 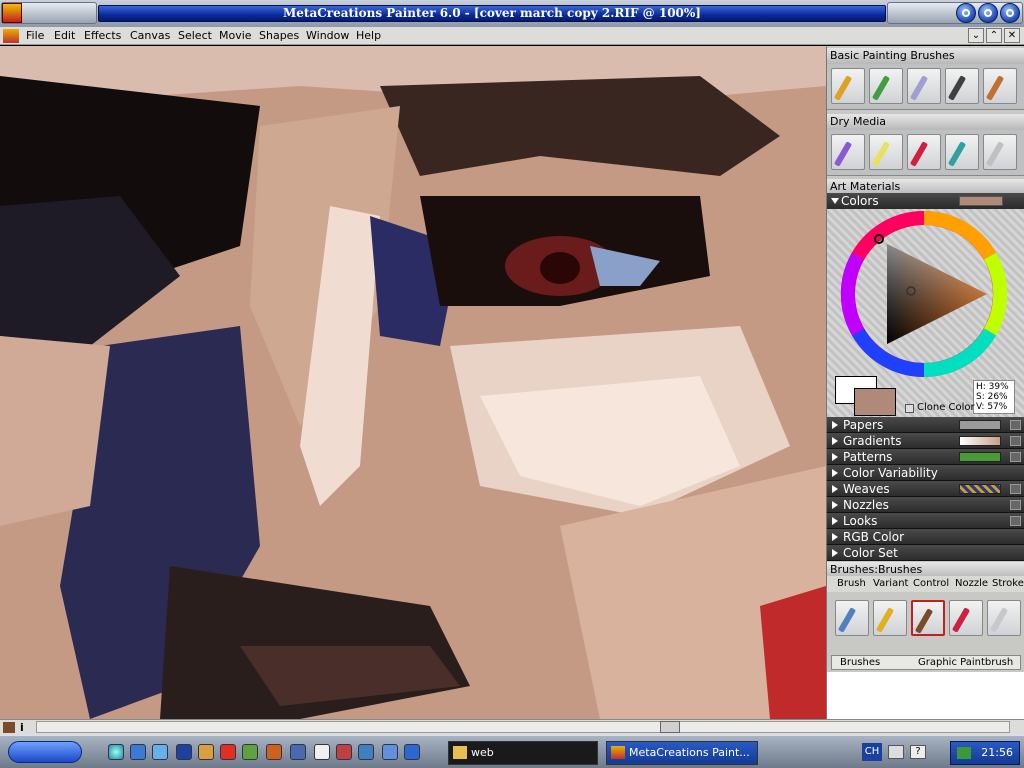 I want to click on crayon-icon, so click(x=924, y=152).